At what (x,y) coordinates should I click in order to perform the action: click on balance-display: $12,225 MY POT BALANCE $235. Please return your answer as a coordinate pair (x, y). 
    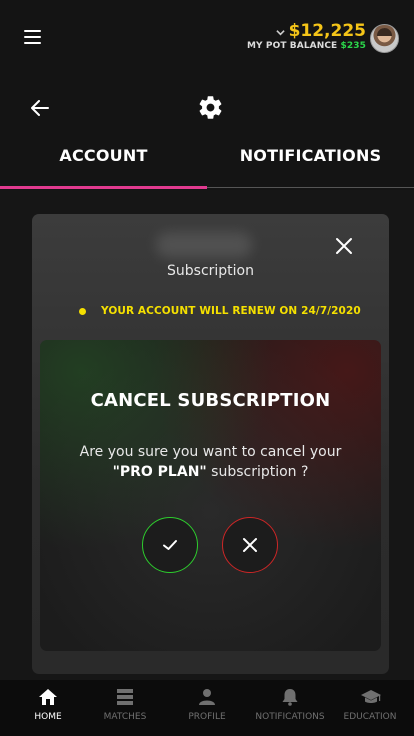
    Looking at the image, I should click on (306, 36).